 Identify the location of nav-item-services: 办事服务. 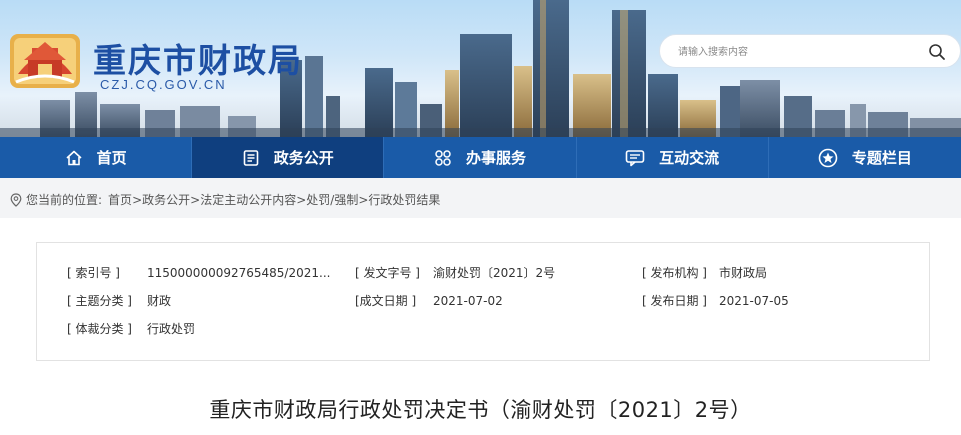
(480, 157).